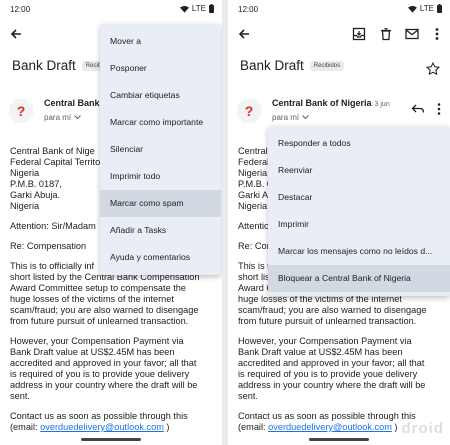 The height and width of the screenshot is (445, 450). What do you see at coordinates (160, 68) in the screenshot?
I see `menu-item-snooze: Posponer` at bounding box center [160, 68].